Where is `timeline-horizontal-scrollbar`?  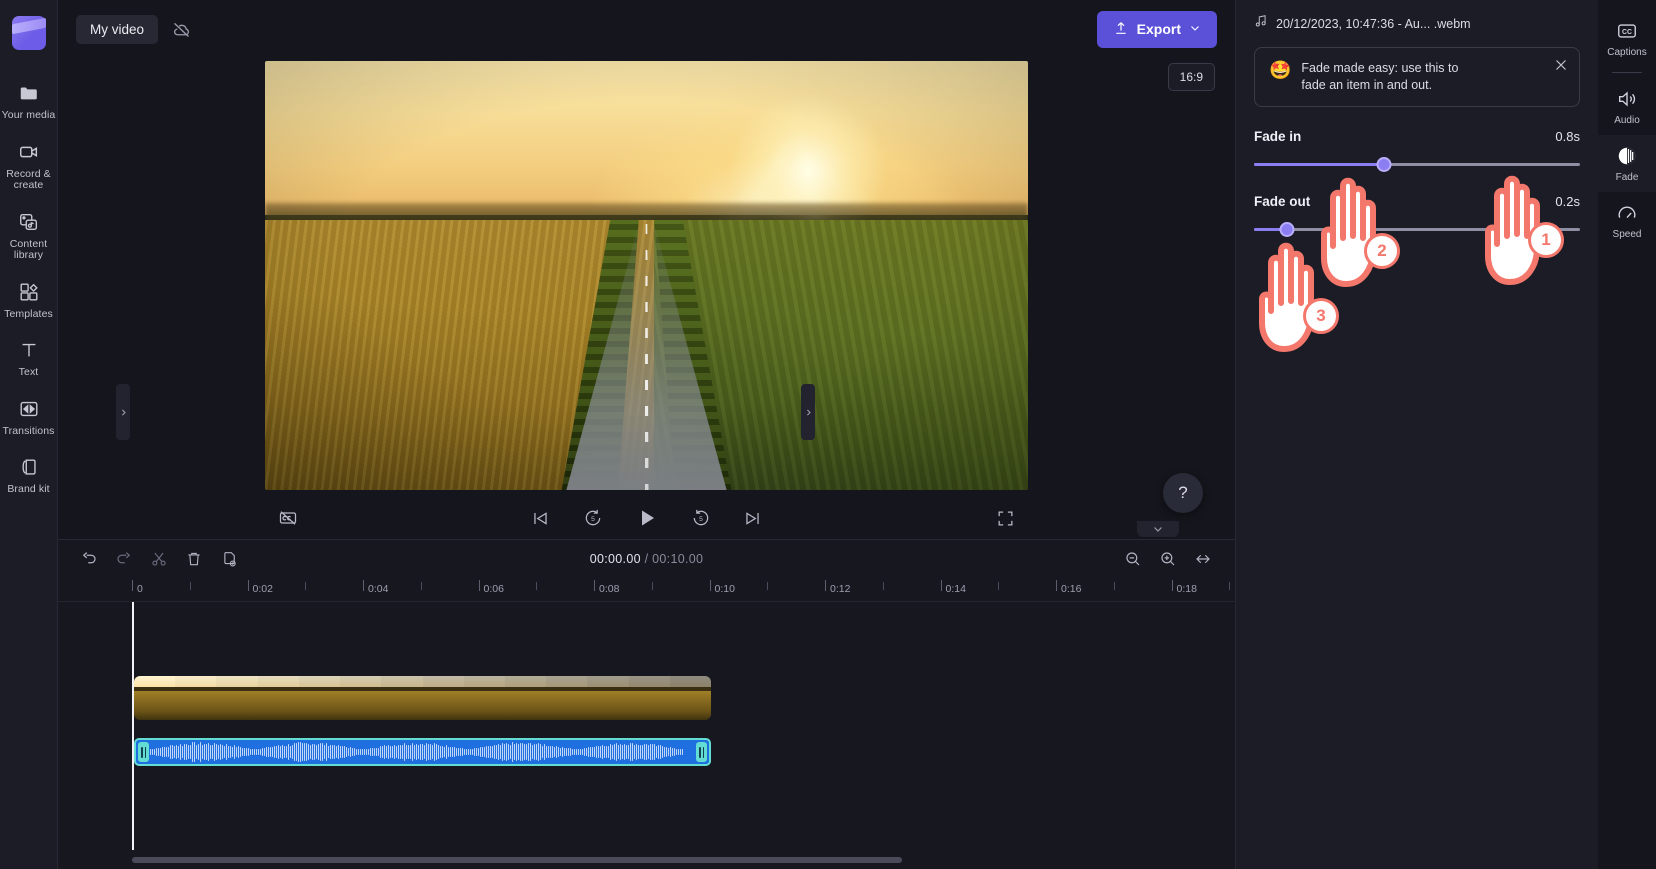
timeline-horizontal-scrollbar is located at coordinates (517, 860).